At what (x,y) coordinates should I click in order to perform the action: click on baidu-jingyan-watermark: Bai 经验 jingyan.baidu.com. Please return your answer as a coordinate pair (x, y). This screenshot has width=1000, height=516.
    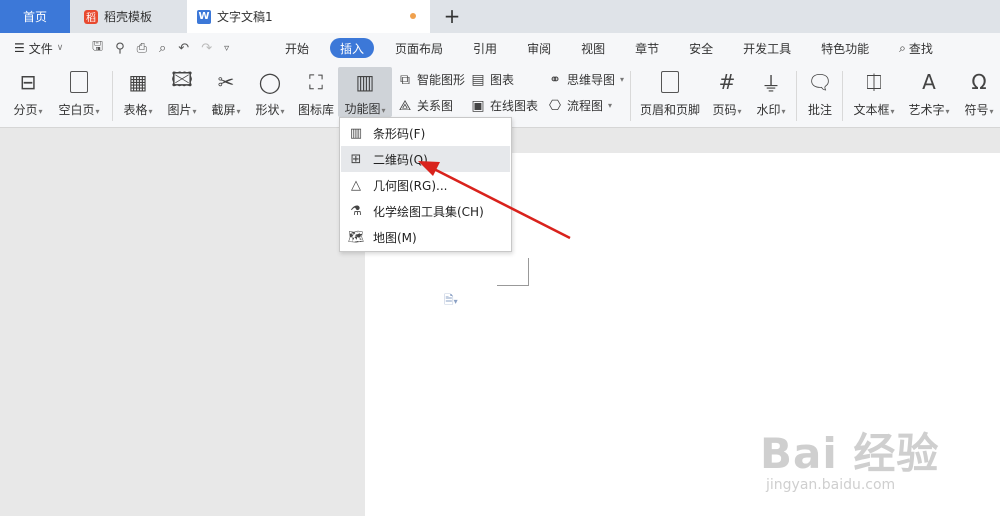
    Looking at the image, I should click on (849, 456).